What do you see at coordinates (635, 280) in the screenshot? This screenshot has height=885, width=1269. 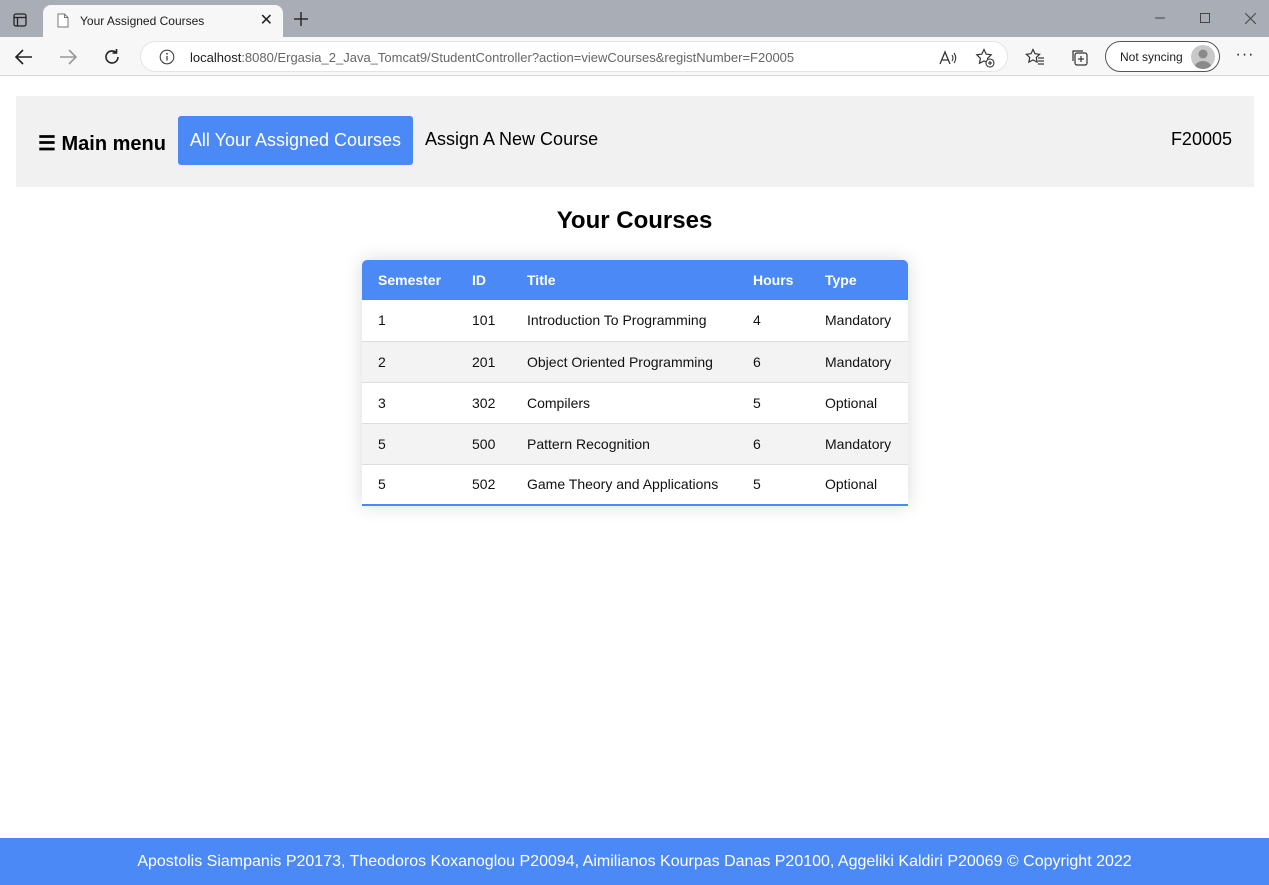 I see `table-header-row: Semester ID Title Hours Type` at bounding box center [635, 280].